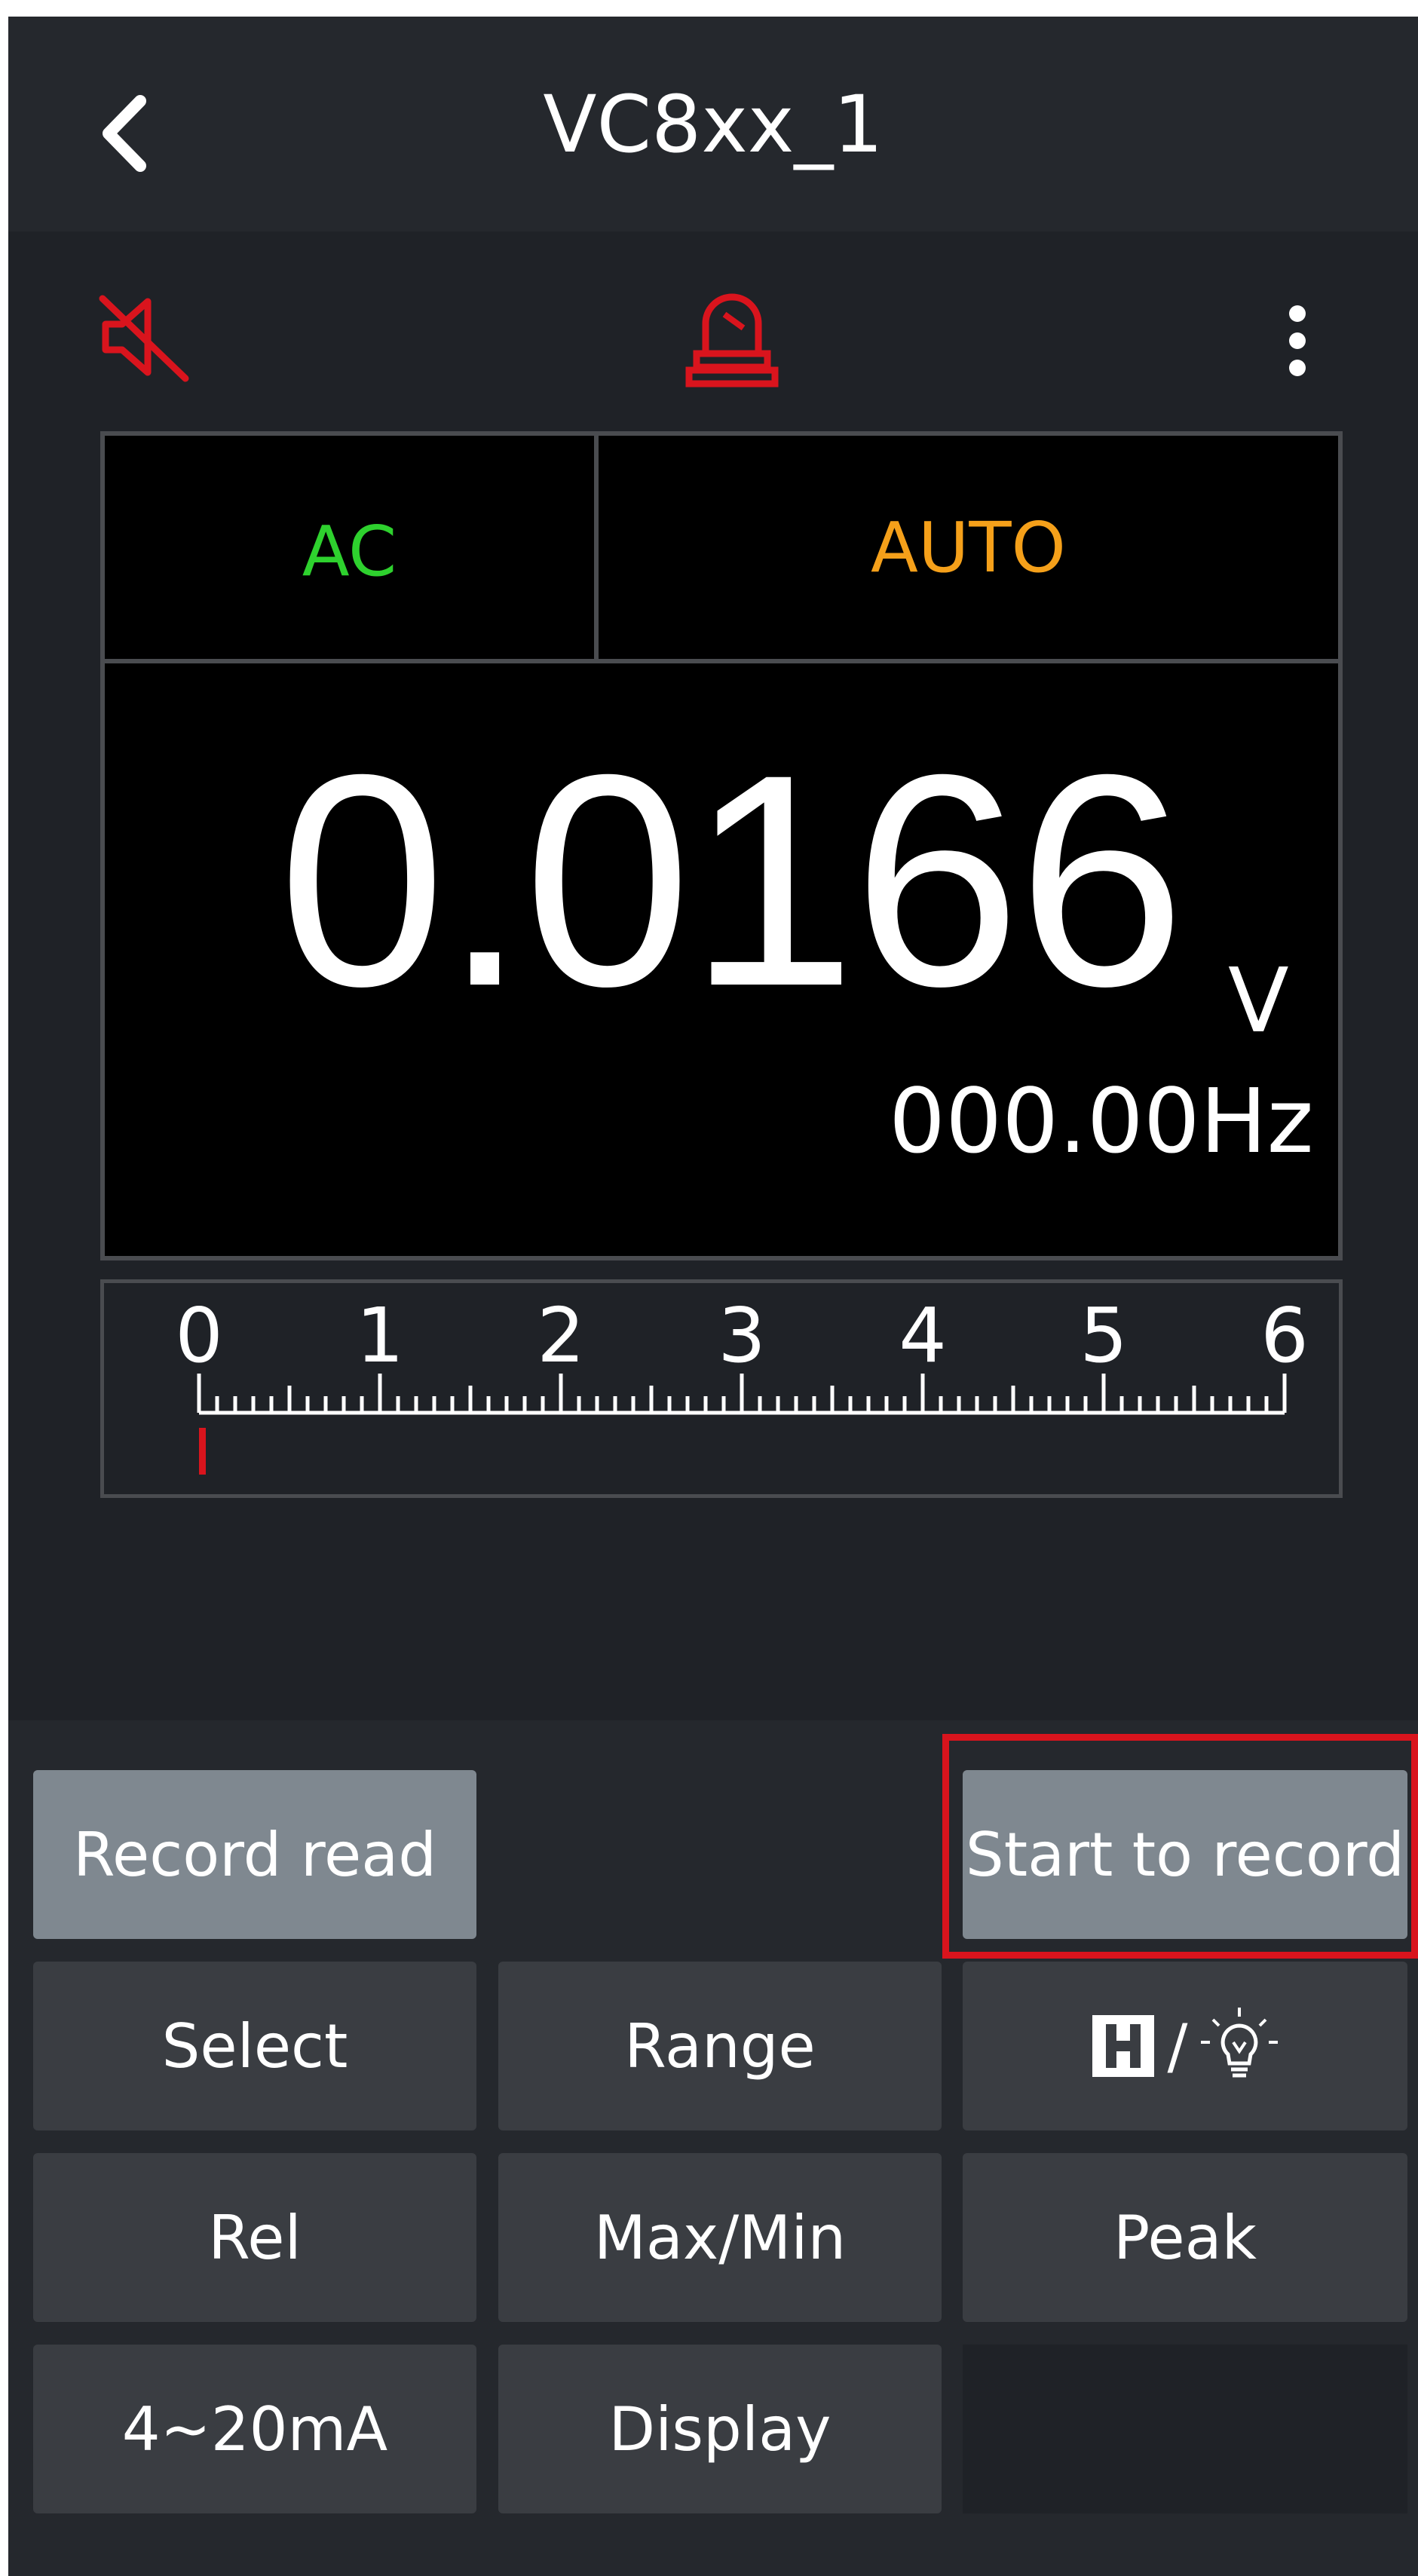 The height and width of the screenshot is (2576, 1418). I want to click on range-button: Range, so click(720, 2046).